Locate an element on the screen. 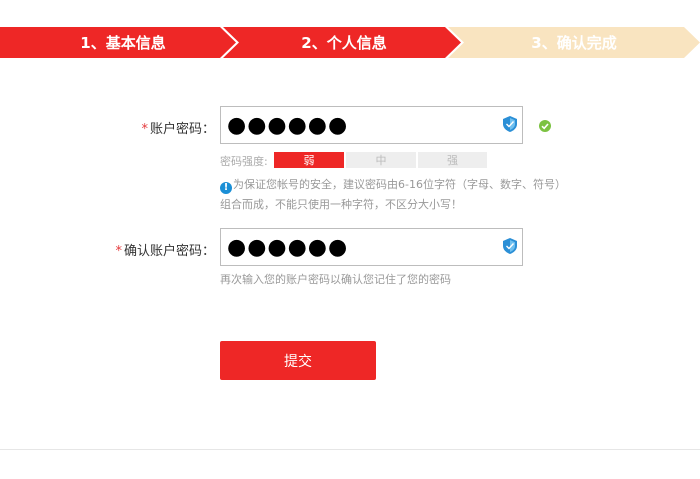  confirm-password-field is located at coordinates (371, 247).